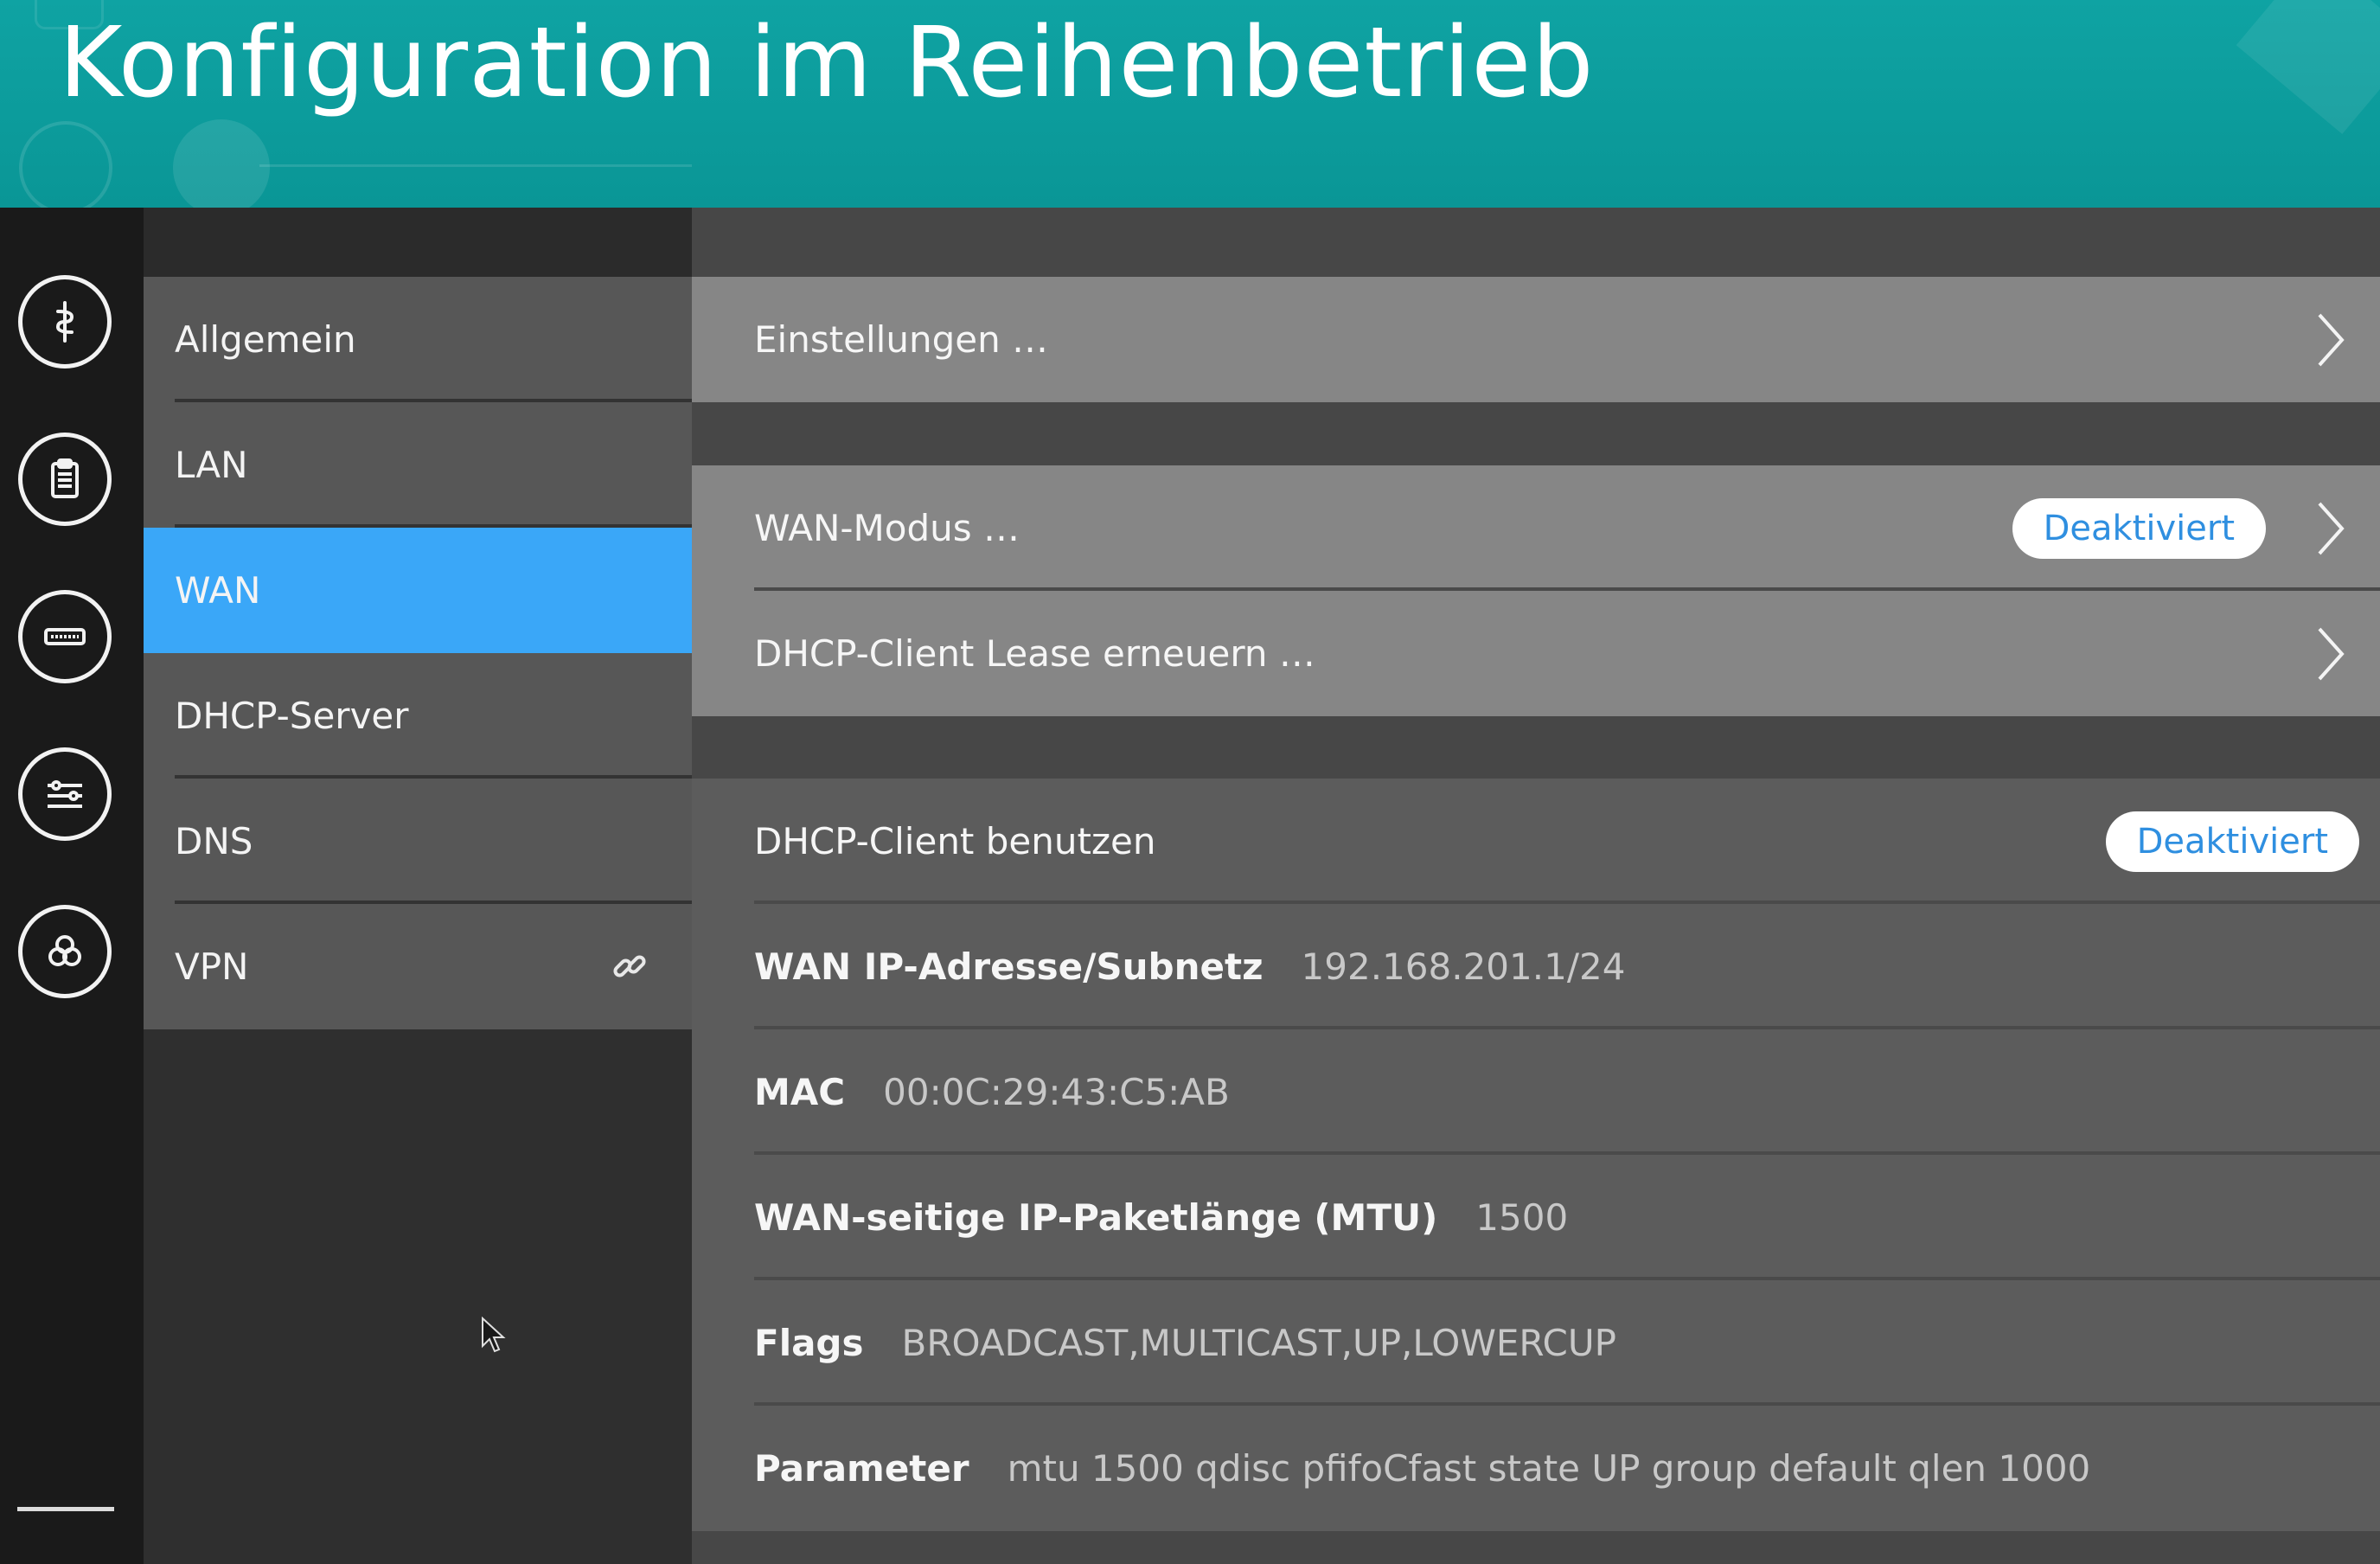 The height and width of the screenshot is (1564, 2380). Describe the element at coordinates (65, 794) in the screenshot. I see `sliders-icon` at that location.